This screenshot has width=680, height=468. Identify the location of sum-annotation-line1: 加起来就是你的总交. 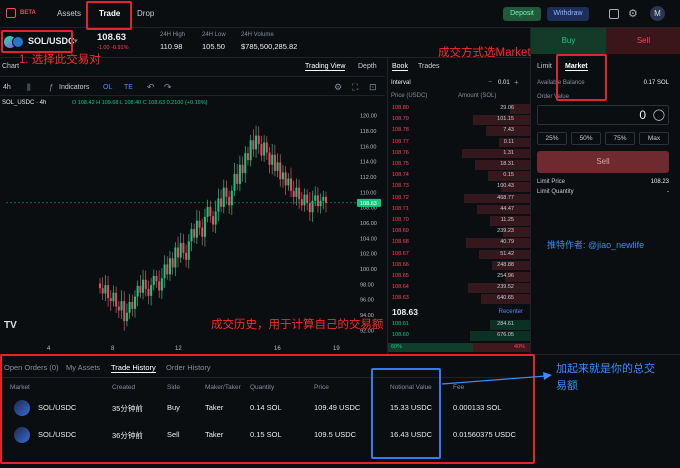
(605, 369).